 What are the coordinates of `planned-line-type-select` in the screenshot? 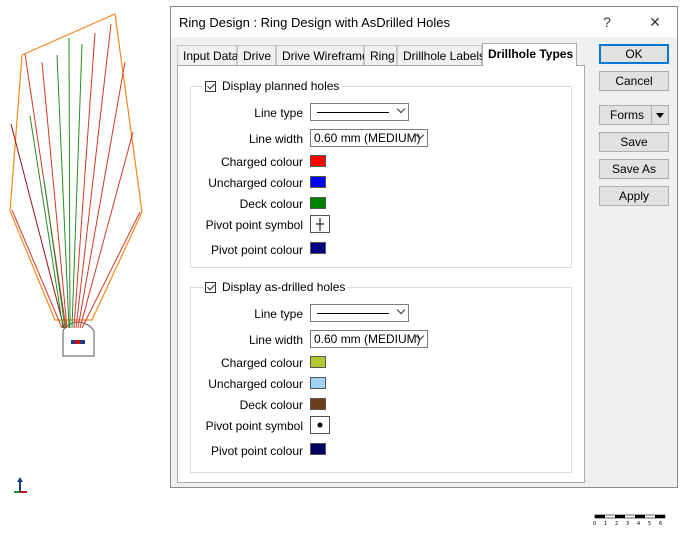 It's located at (359, 112).